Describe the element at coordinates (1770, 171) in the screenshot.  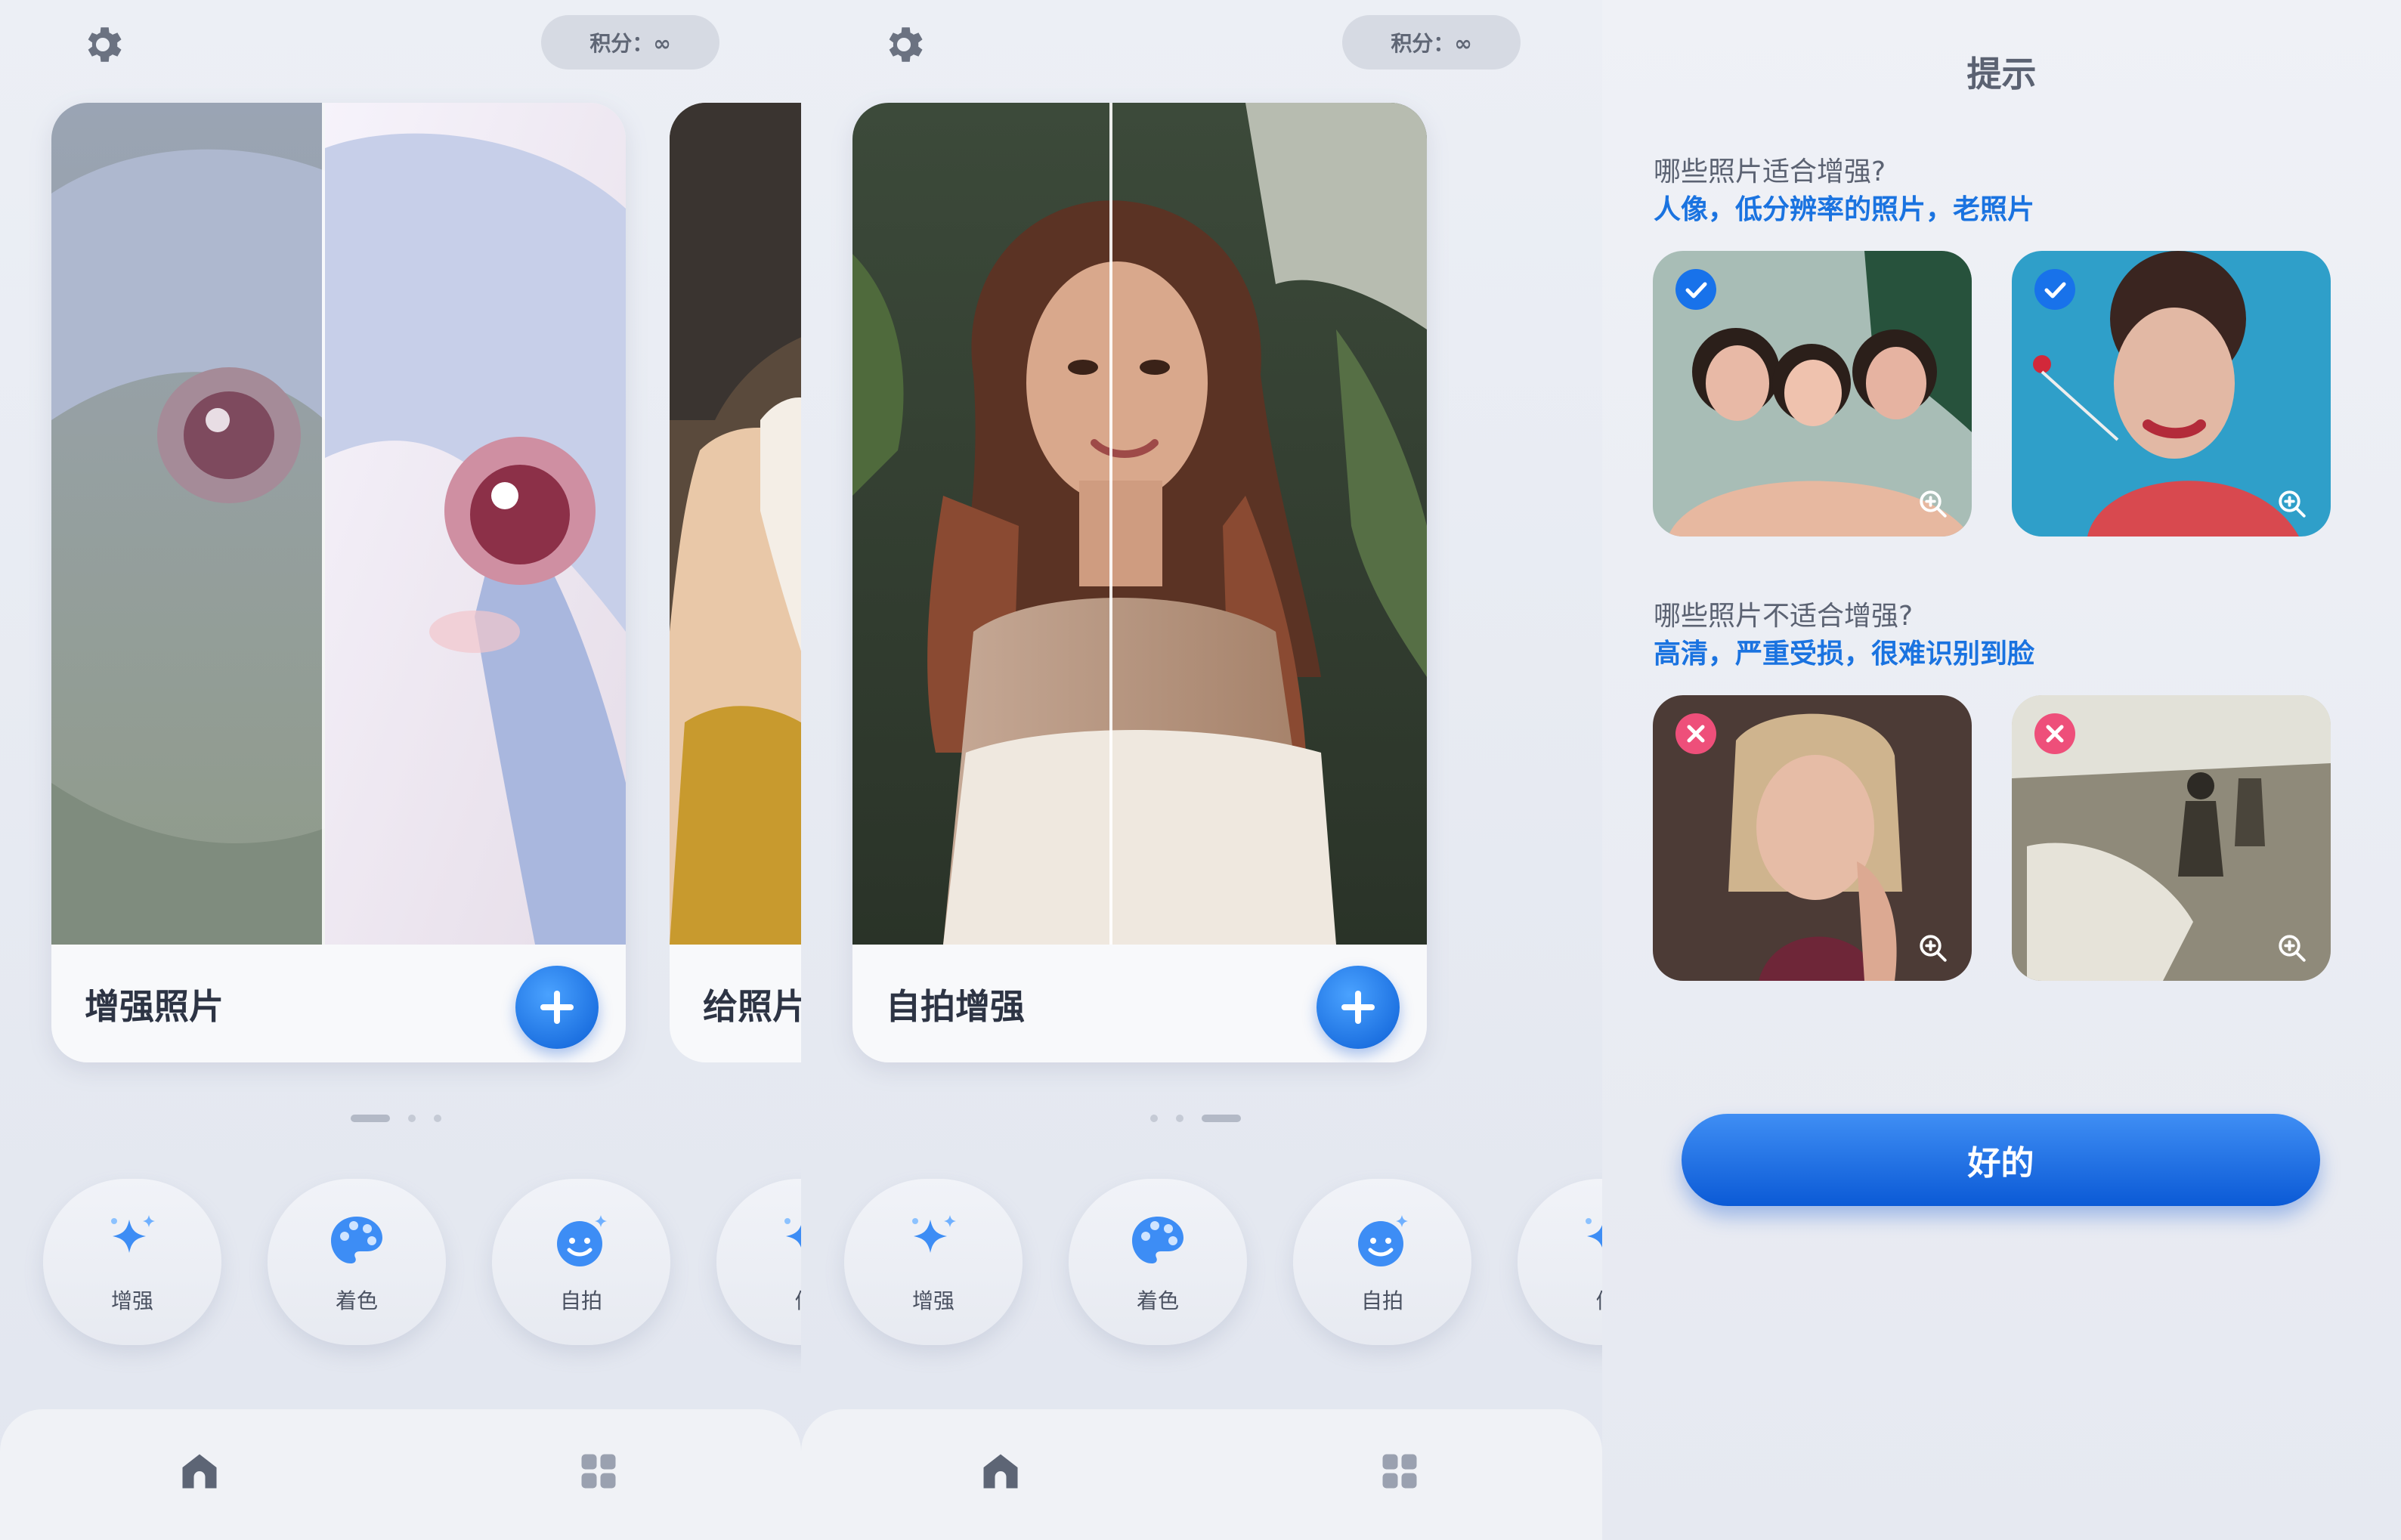
I see `good-photos-question: 哪些照片适合增强?` at that location.